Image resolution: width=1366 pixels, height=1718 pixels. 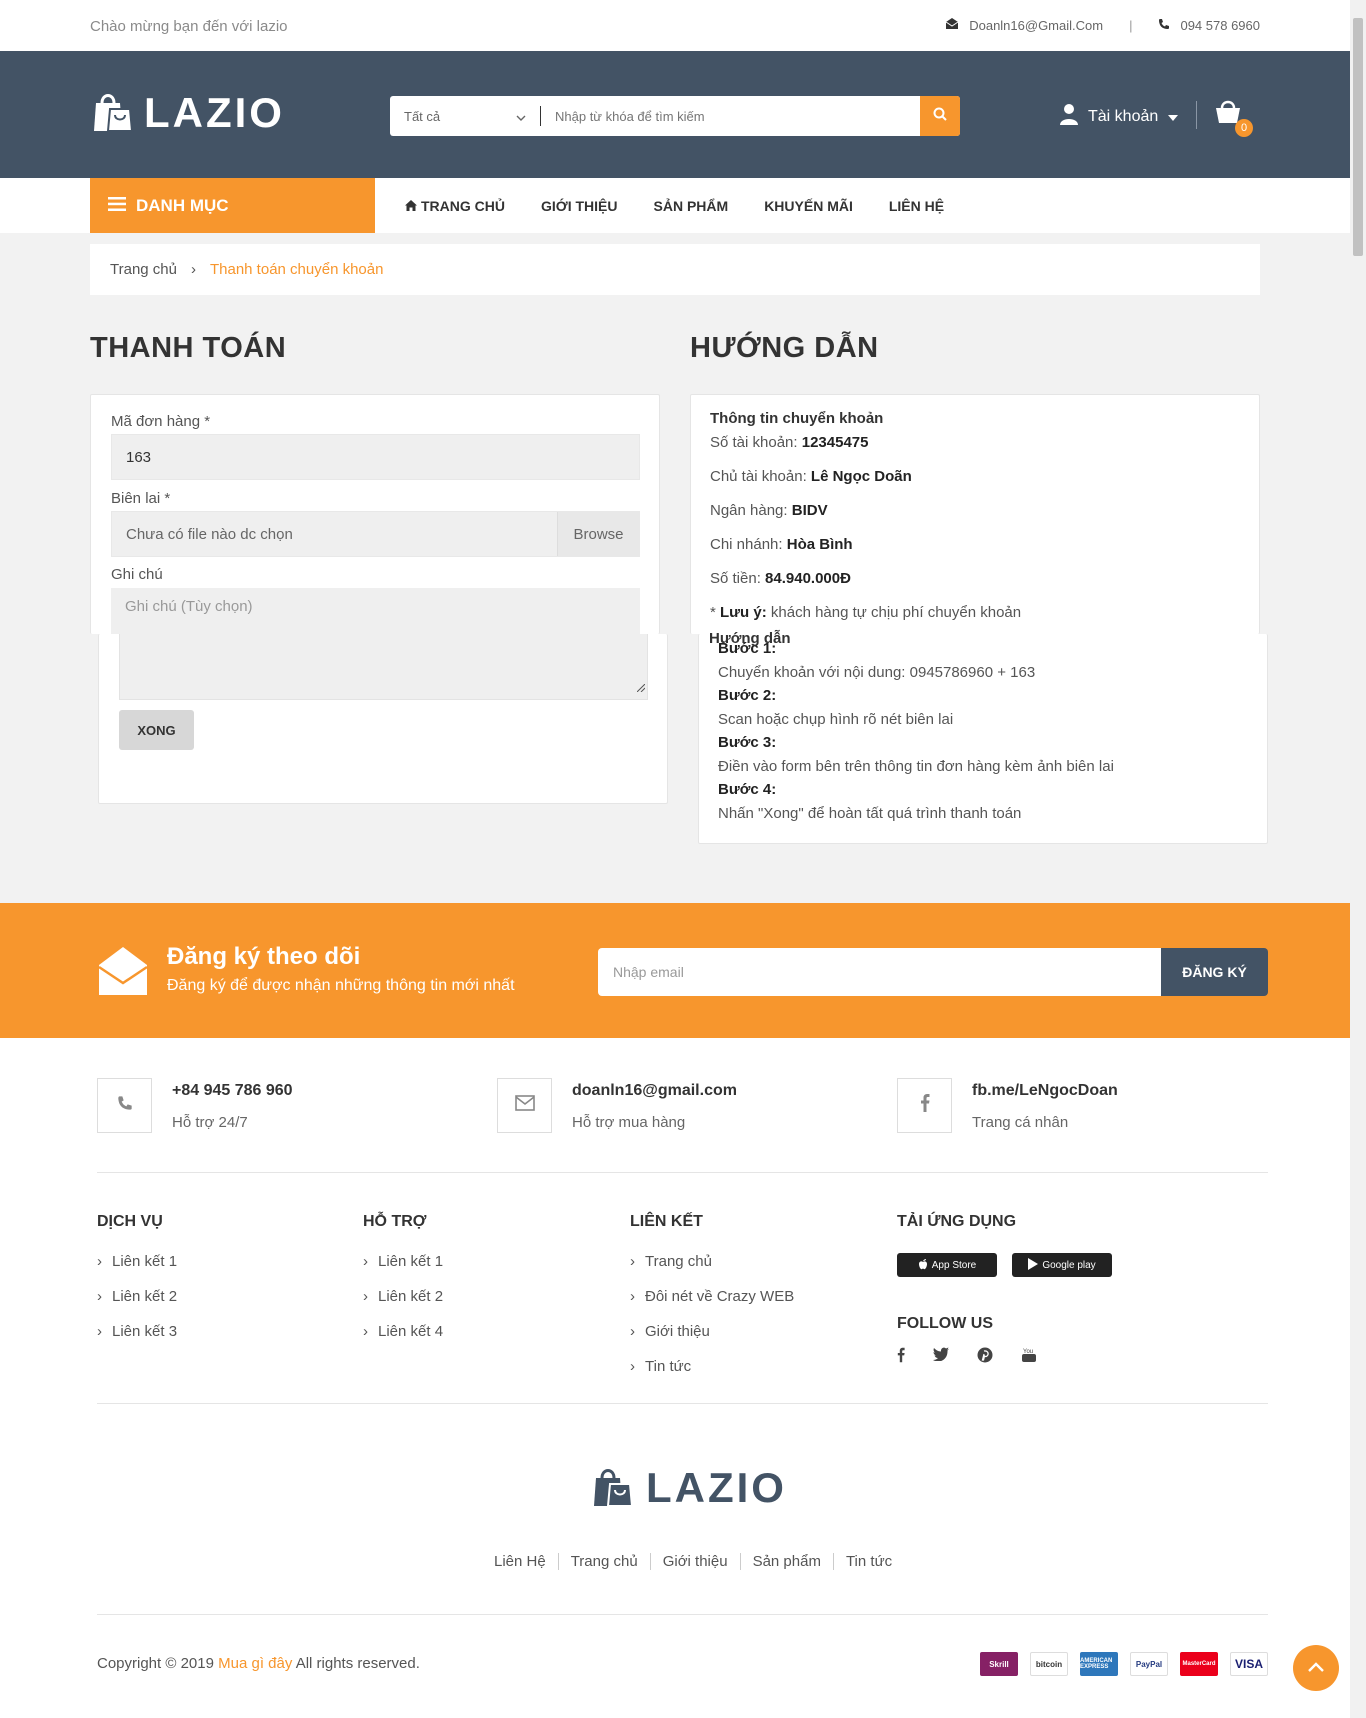 What do you see at coordinates (1164, 25) in the screenshot?
I see `phone-icon` at bounding box center [1164, 25].